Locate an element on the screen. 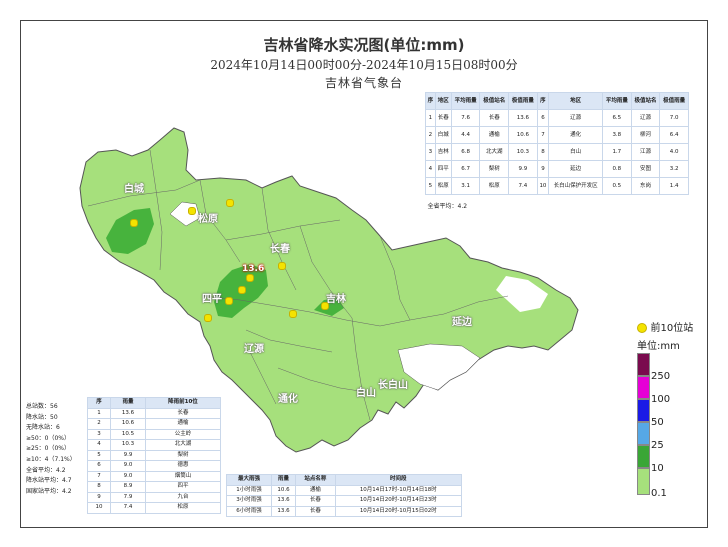 The height and width of the screenshot is (547, 728). legend-value: 25 is located at coordinates (657, 445).